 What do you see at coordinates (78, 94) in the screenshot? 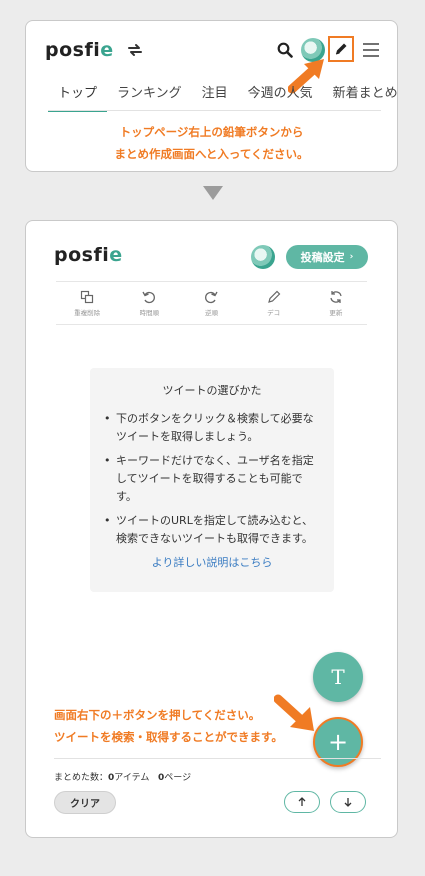
I see `tab-top: トップ` at bounding box center [78, 94].